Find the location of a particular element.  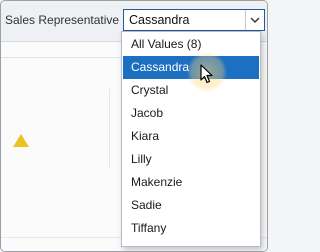

option-makenzie: Makenzie is located at coordinates (191, 182).